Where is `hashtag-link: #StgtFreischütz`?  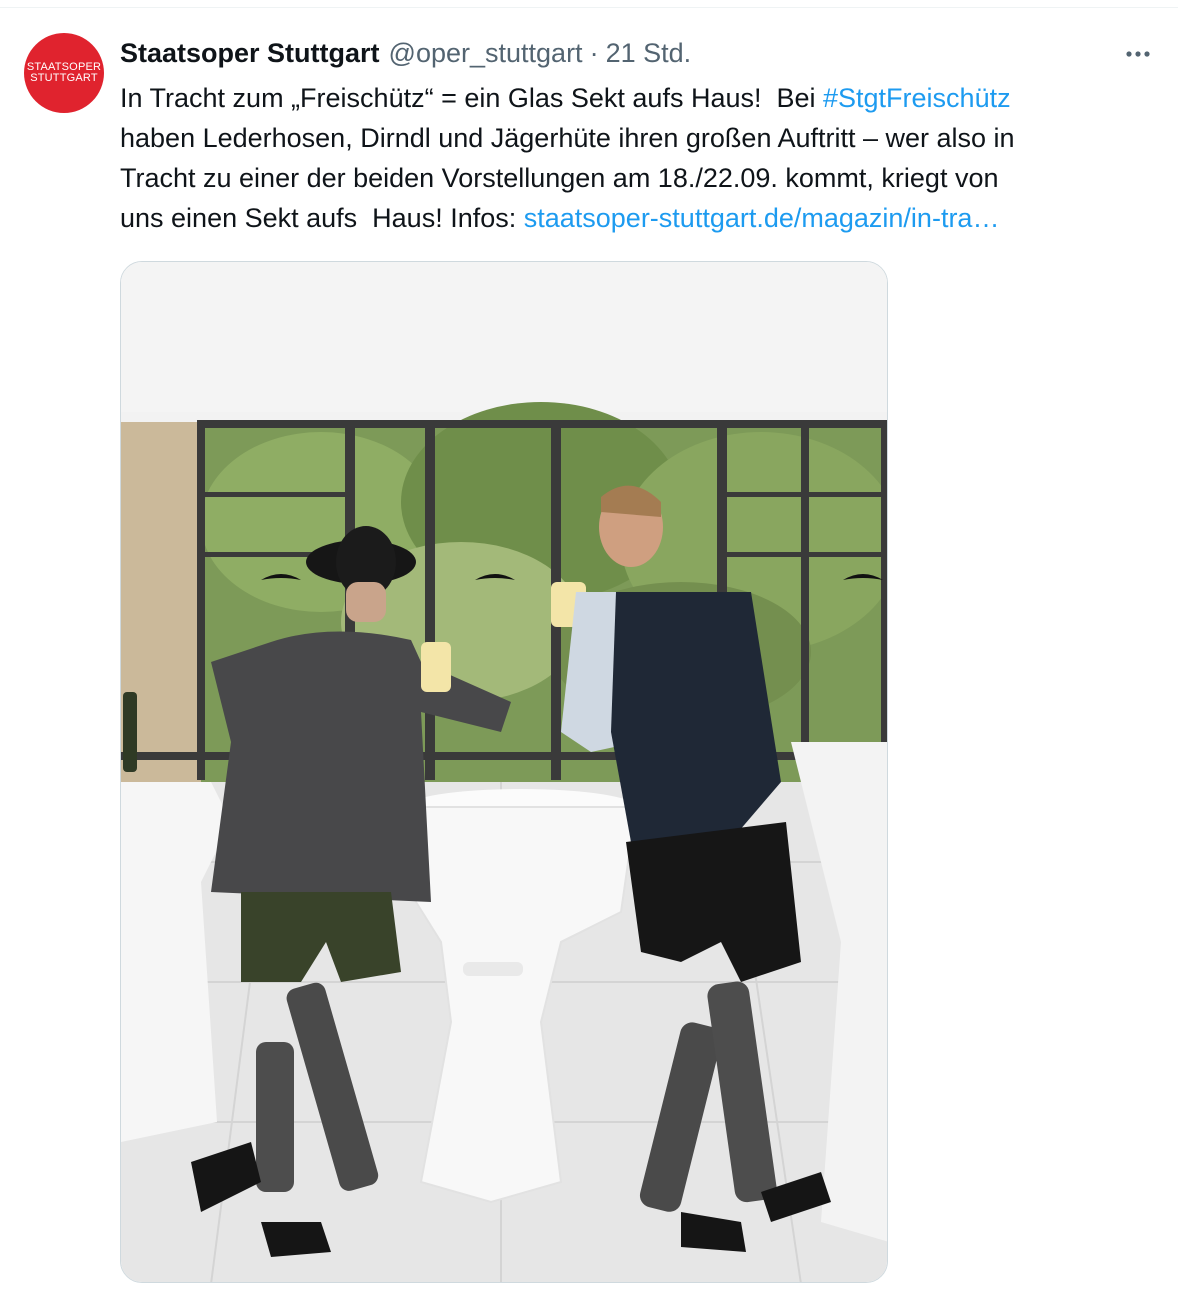
hashtag-link: #StgtFreischütz is located at coordinates (917, 98).